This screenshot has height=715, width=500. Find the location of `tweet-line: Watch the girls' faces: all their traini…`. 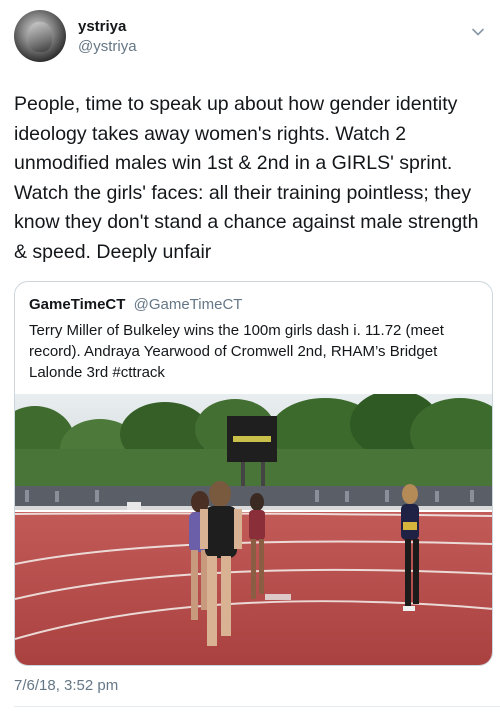

tweet-line: Watch the girls' faces: all their traini… is located at coordinates (243, 192).